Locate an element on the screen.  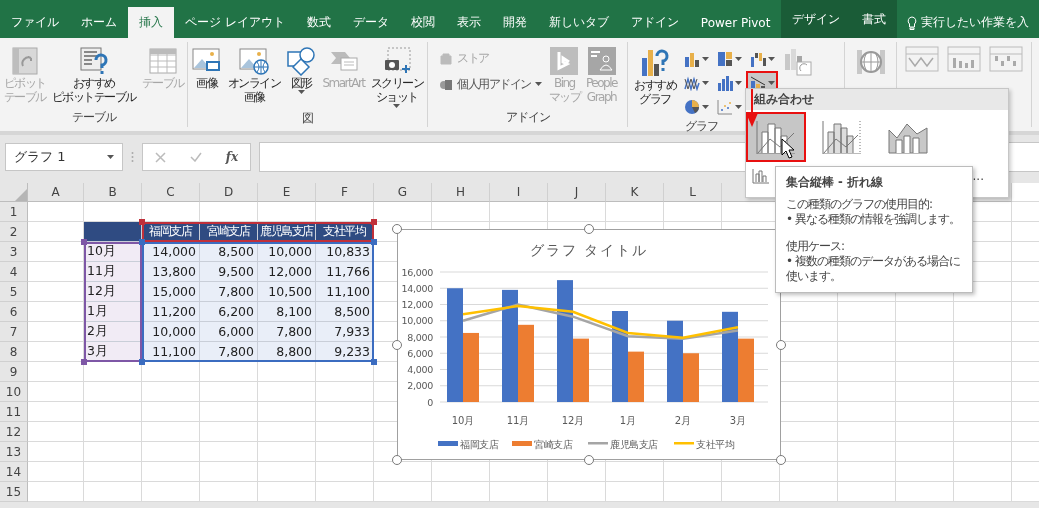
group-label: アドイン is located at coordinates (527, 117).